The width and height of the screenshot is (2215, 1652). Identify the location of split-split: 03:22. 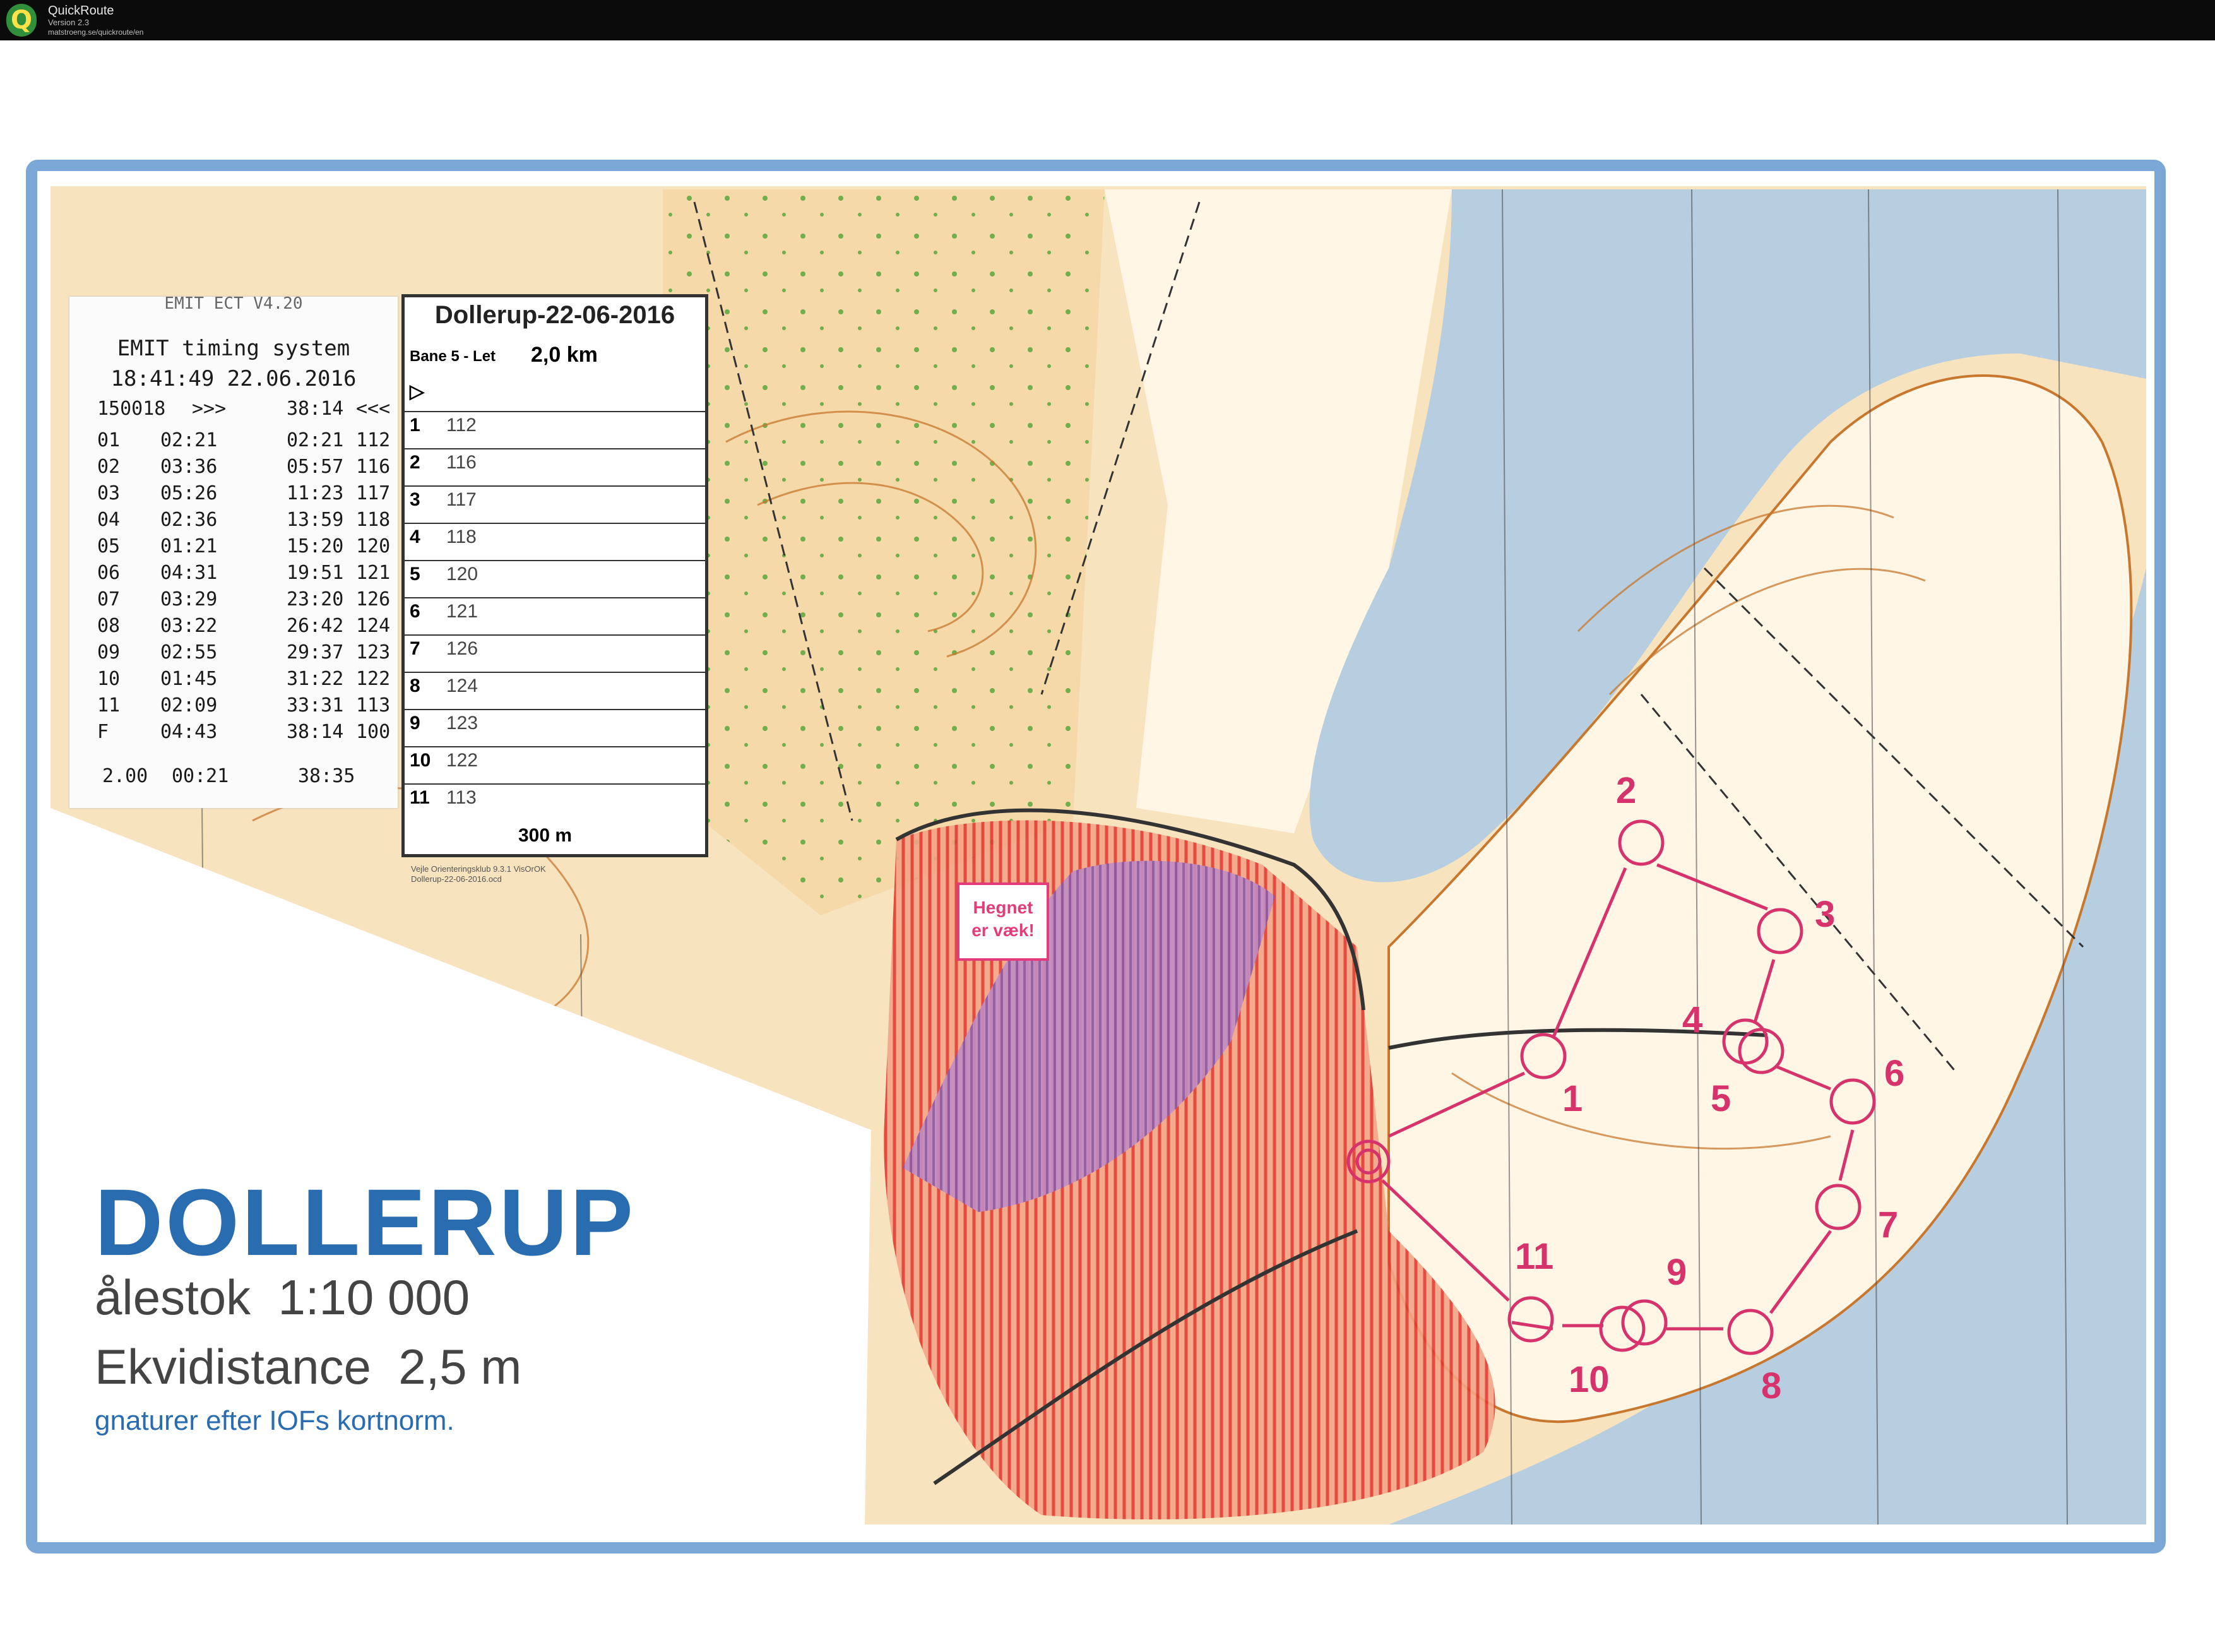
(189, 626).